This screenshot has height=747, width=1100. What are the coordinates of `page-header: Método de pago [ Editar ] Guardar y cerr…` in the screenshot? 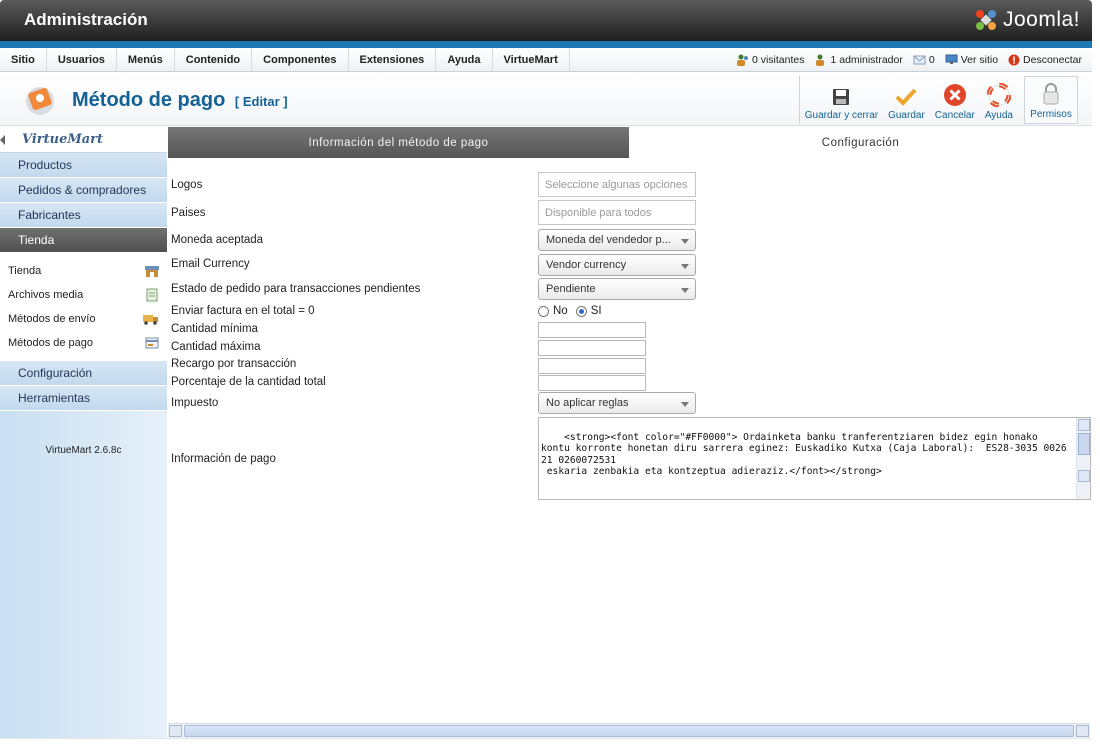 It's located at (546, 99).